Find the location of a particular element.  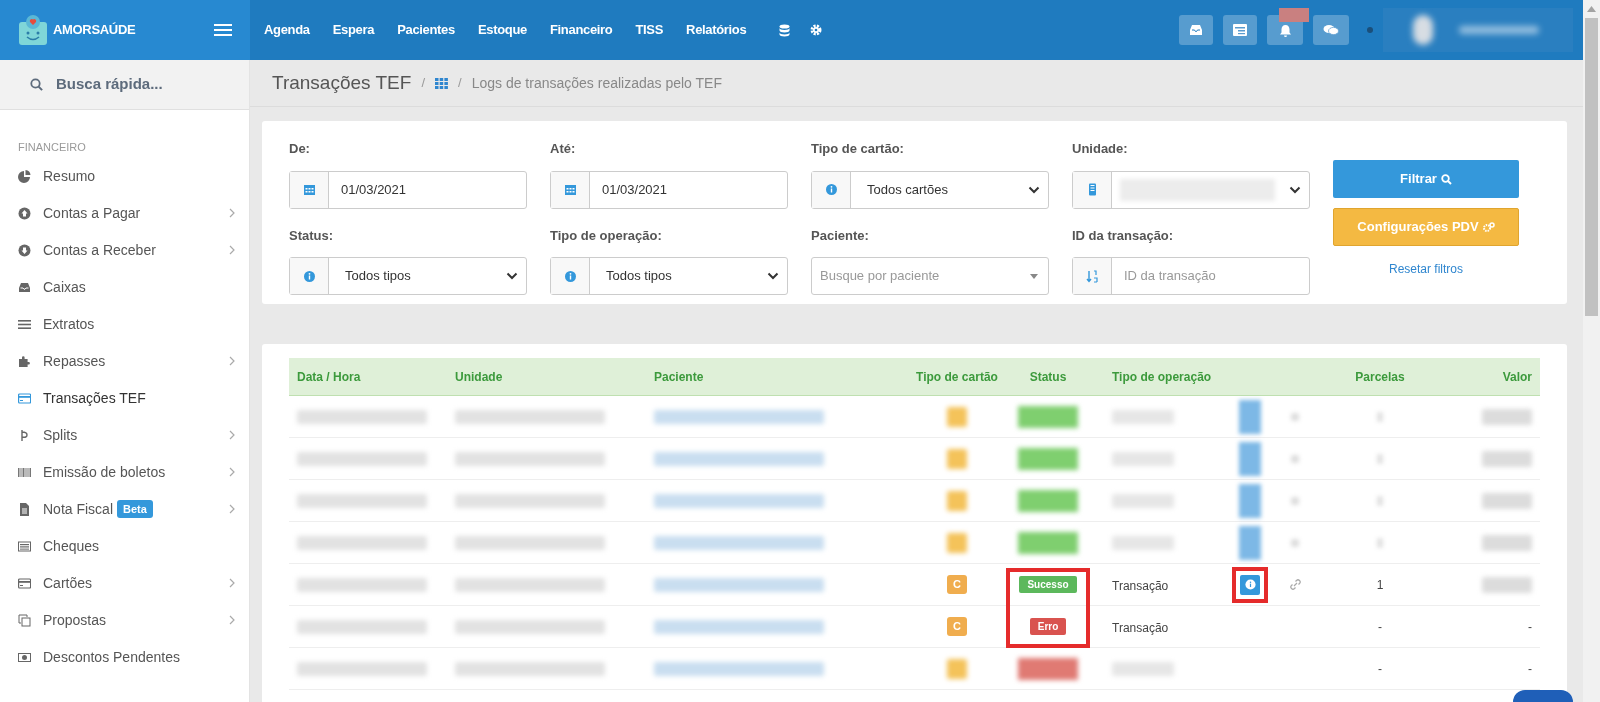

field-label: Unidade: is located at coordinates (1100, 149).